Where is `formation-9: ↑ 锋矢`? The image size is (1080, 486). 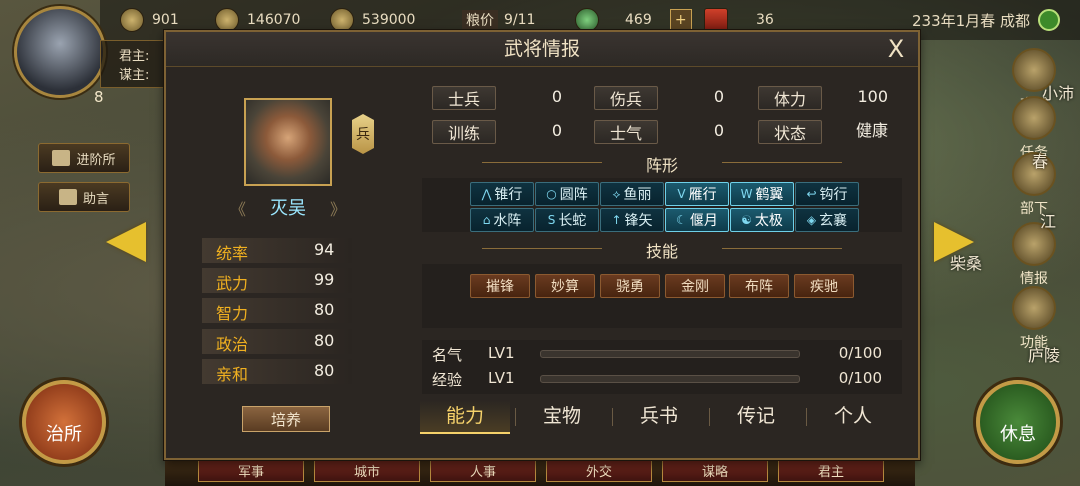 formation-9: ↑ 锋矢 is located at coordinates (632, 220).